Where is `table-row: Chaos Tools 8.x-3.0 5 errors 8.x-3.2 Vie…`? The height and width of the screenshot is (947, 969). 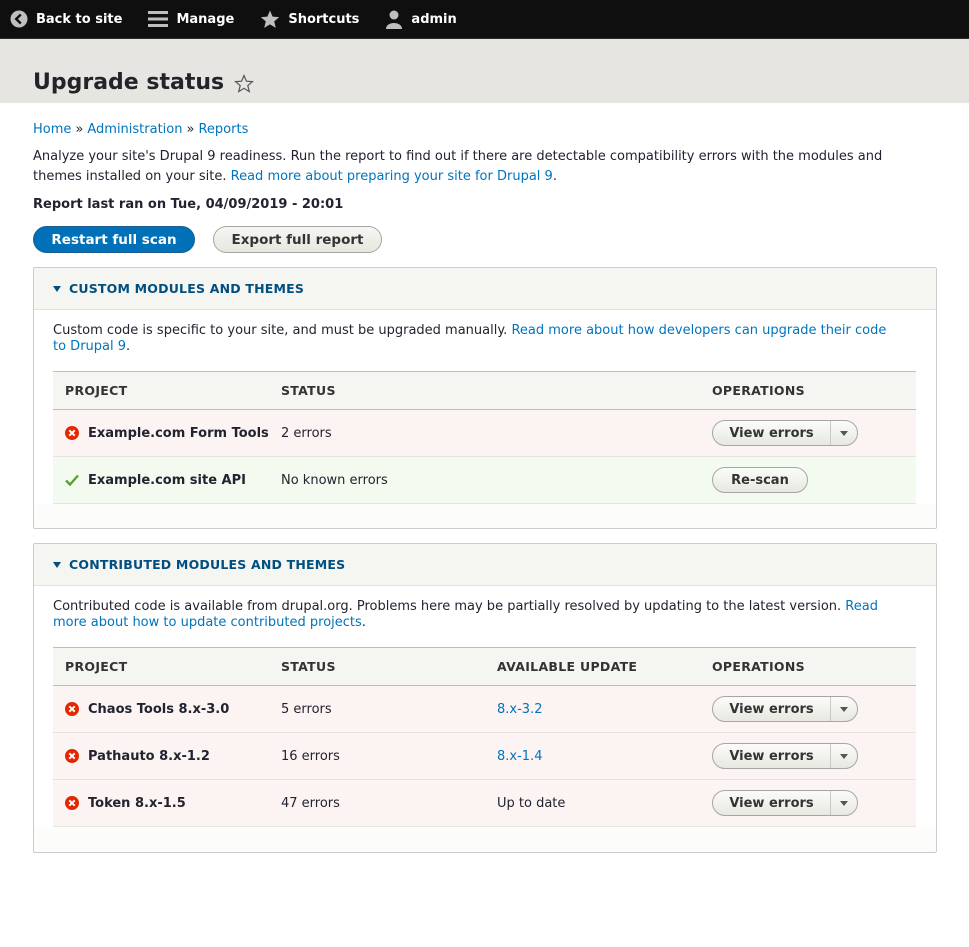 table-row: Chaos Tools 8.x-3.0 5 errors 8.x-3.2 Vie… is located at coordinates (484, 709).